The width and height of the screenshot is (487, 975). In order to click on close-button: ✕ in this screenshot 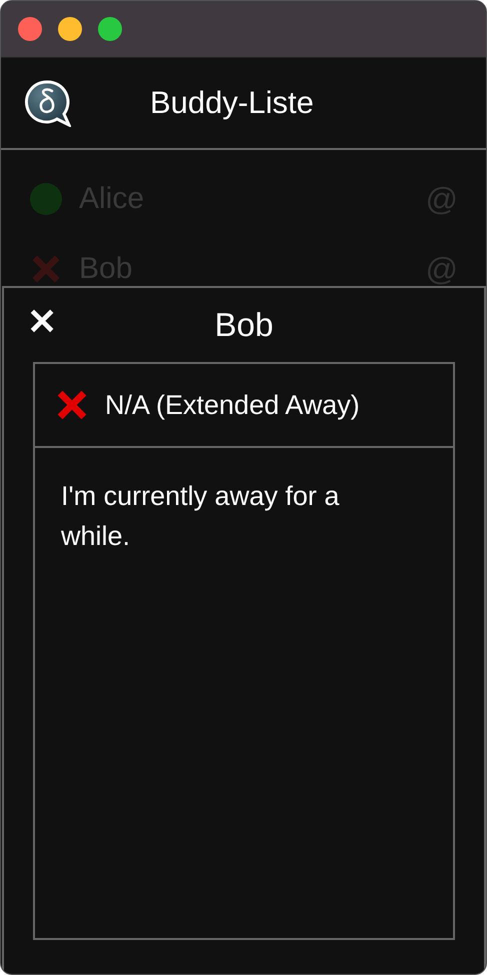, I will do `click(42, 322)`.